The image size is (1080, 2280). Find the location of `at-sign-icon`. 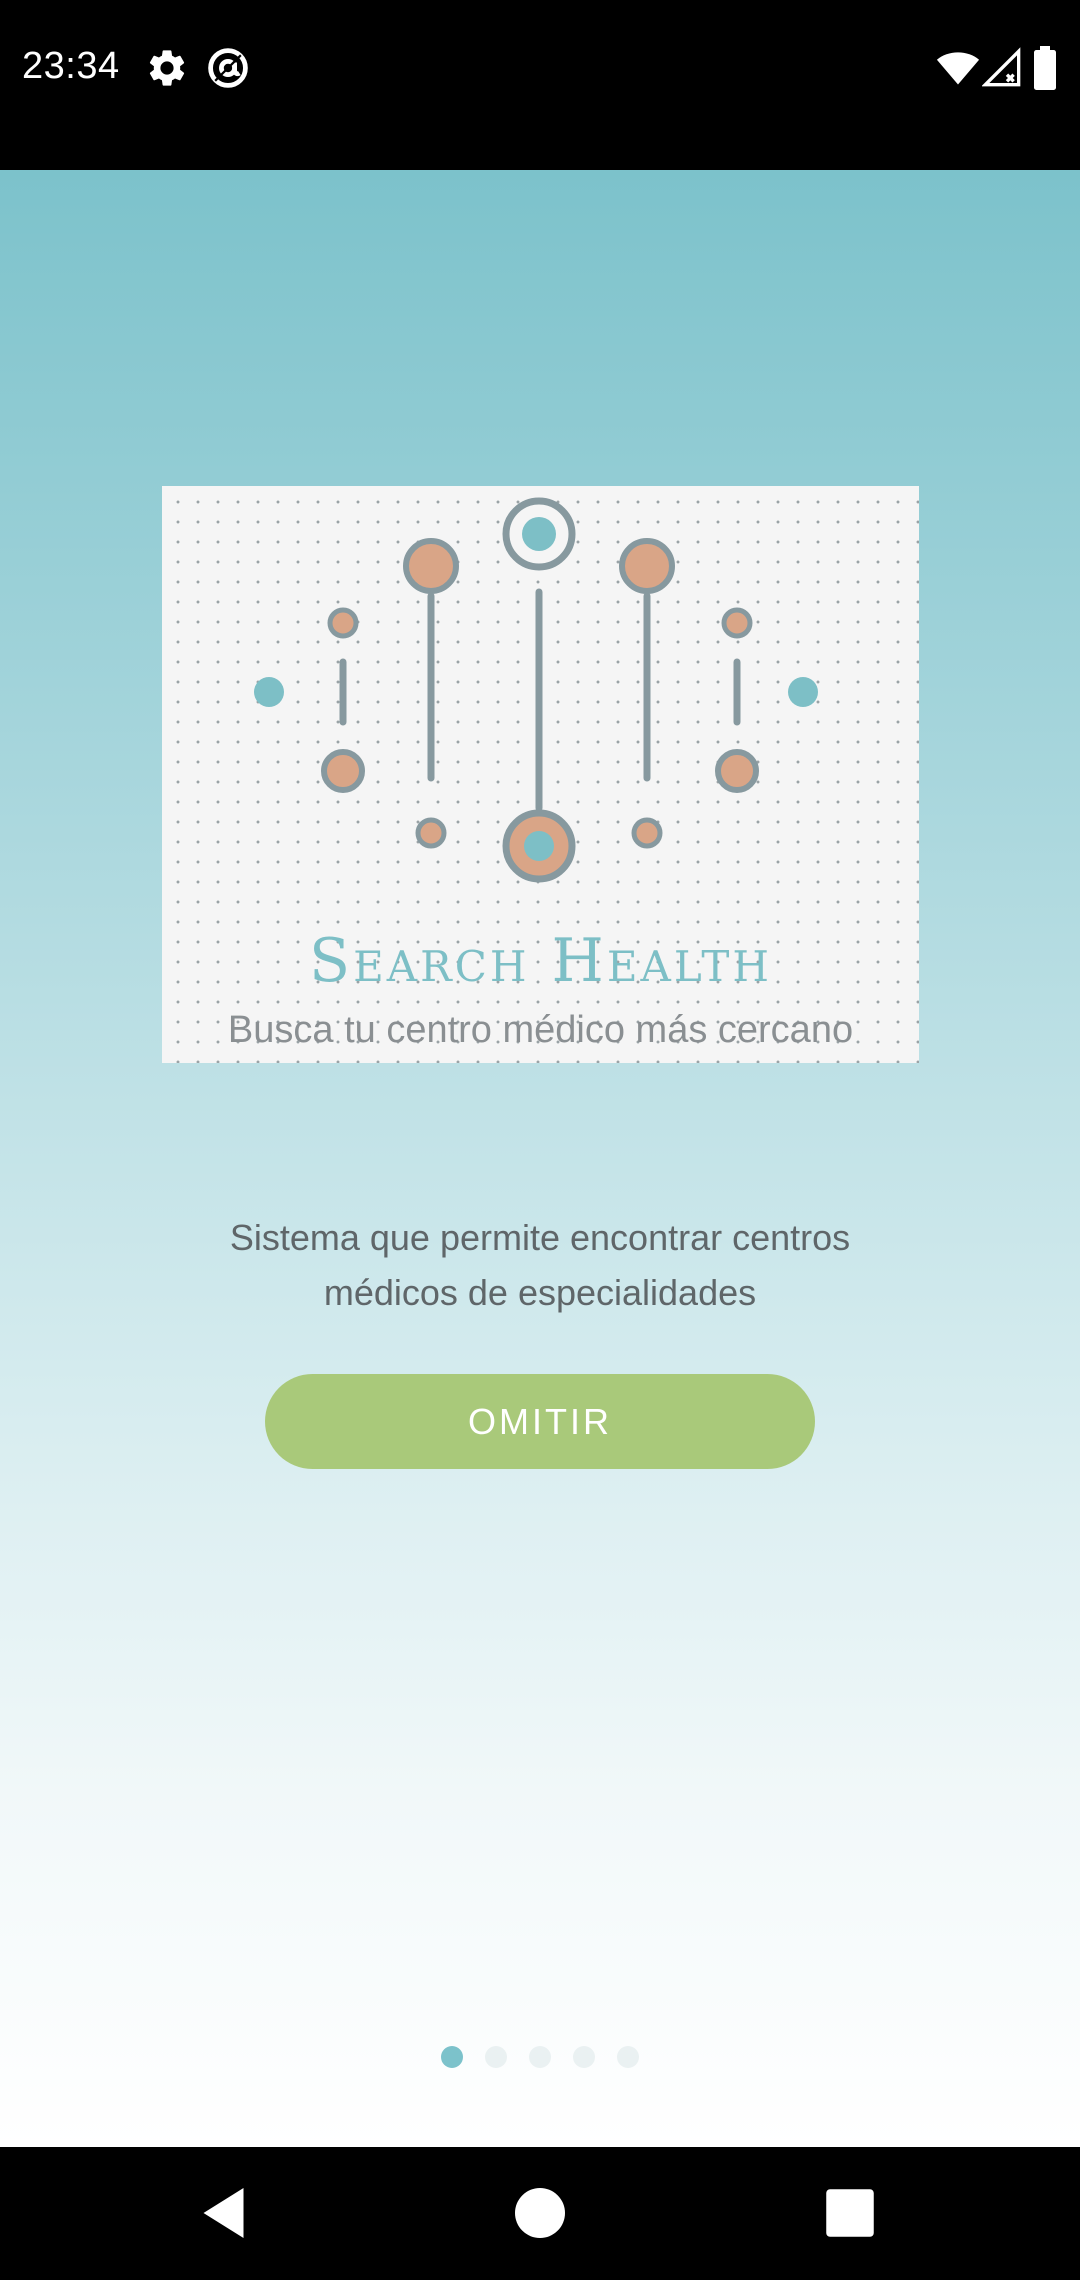

at-sign-icon is located at coordinates (228, 68).